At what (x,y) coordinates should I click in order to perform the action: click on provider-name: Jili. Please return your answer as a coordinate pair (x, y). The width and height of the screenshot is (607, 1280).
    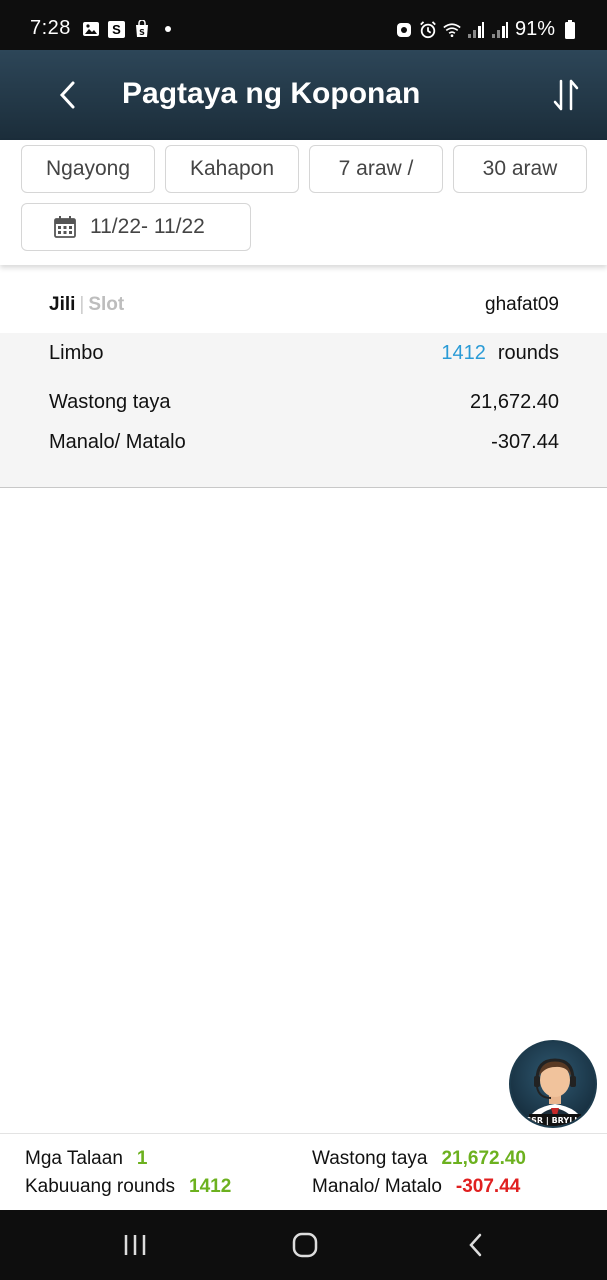
    Looking at the image, I should click on (62, 304).